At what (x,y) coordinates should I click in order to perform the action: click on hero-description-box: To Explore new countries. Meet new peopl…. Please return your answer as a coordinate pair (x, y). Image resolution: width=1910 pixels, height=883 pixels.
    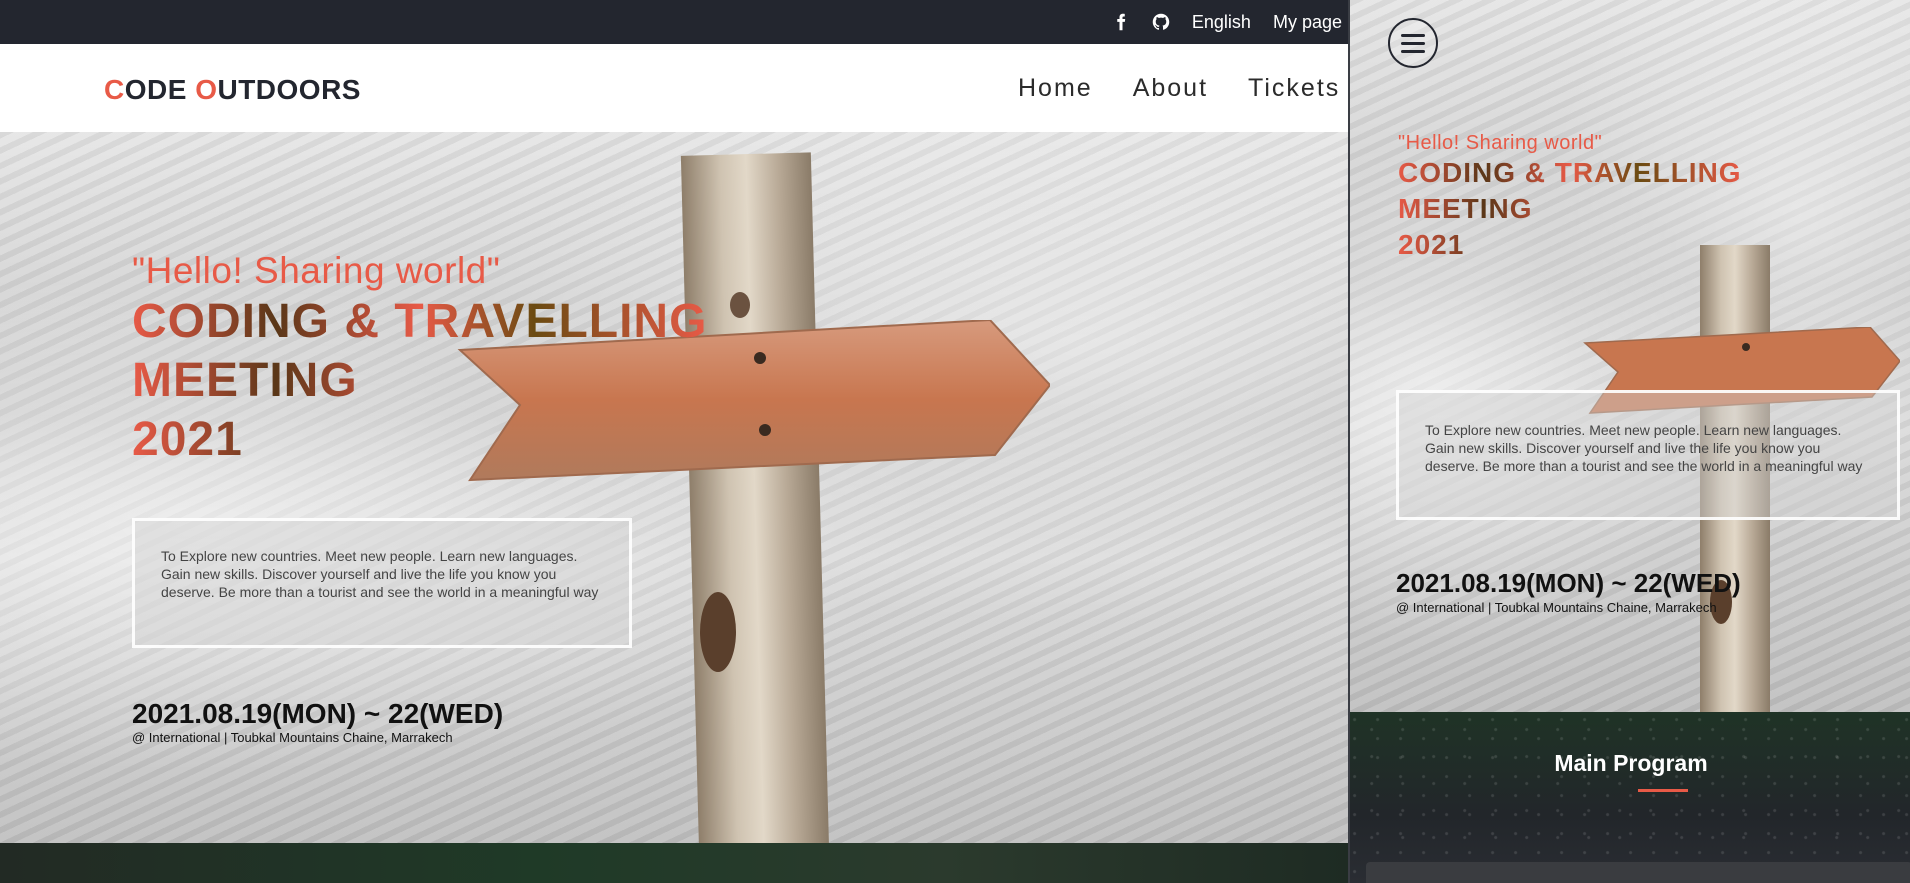
    Looking at the image, I should click on (382, 583).